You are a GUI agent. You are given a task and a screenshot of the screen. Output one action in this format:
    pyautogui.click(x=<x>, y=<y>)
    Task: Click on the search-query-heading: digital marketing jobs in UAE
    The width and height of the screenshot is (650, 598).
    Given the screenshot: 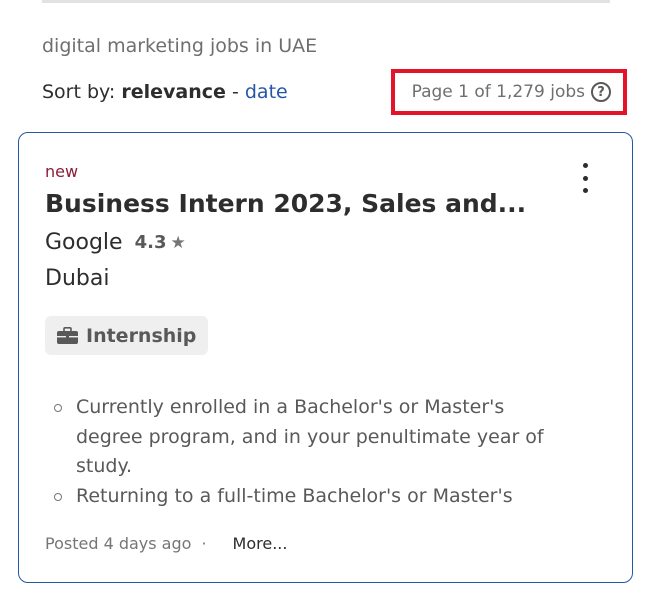 What is the action you would take?
    pyautogui.click(x=180, y=46)
    